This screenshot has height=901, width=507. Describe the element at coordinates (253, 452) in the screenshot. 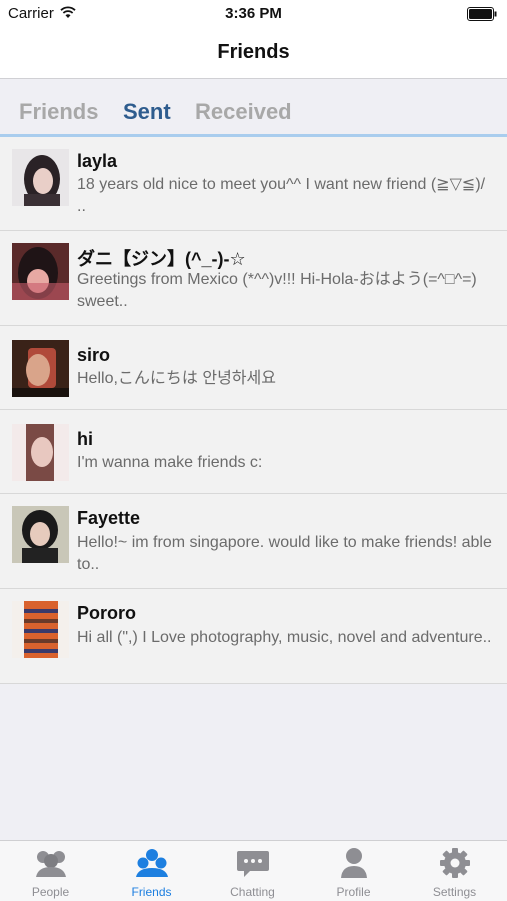

I see `list-item: hi I'm wanna make friends c:` at that location.